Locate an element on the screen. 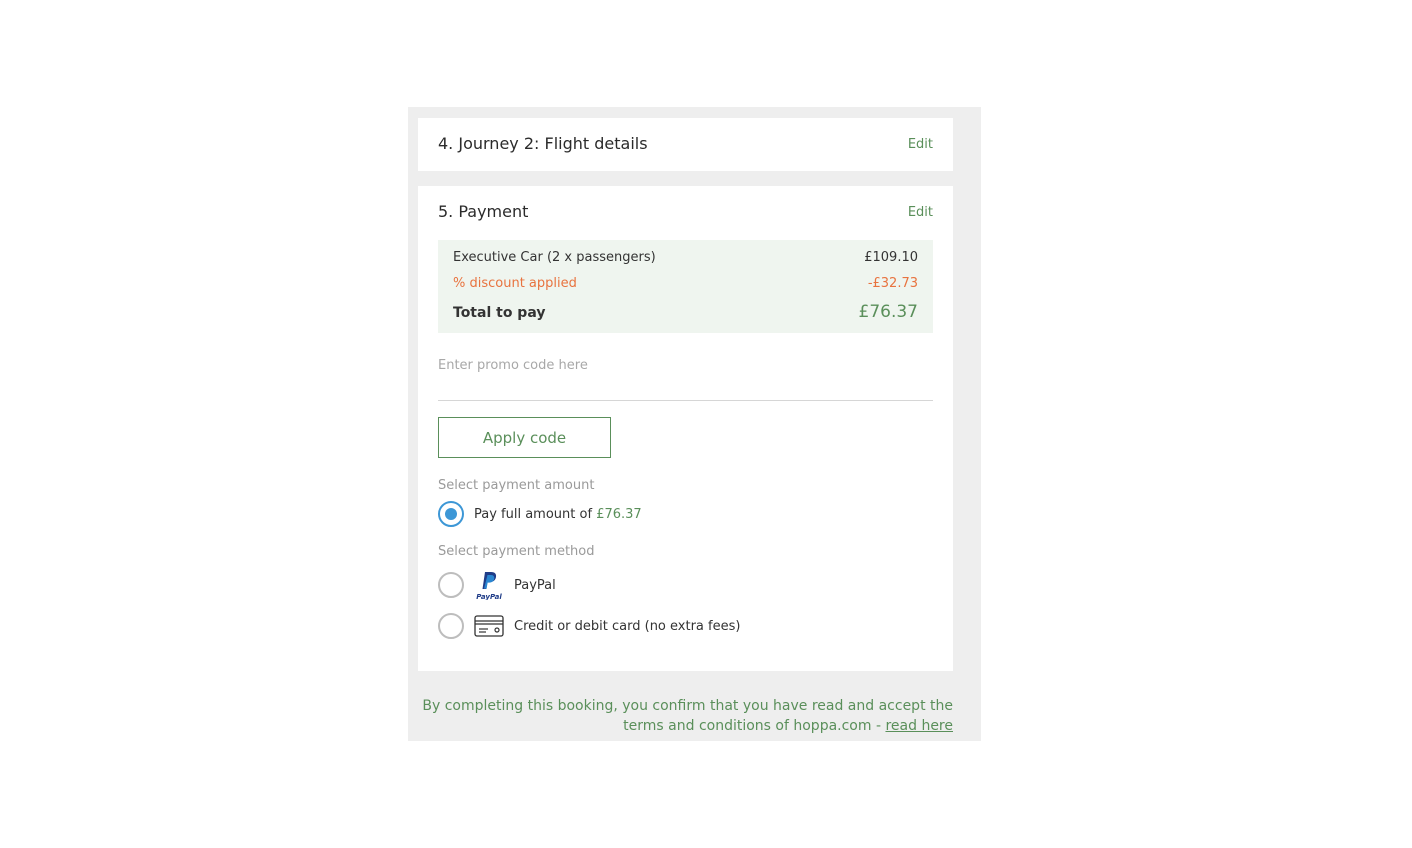 This screenshot has height=848, width=1412. payment-method-paypal: PayPal PayPal is located at coordinates (497, 585).